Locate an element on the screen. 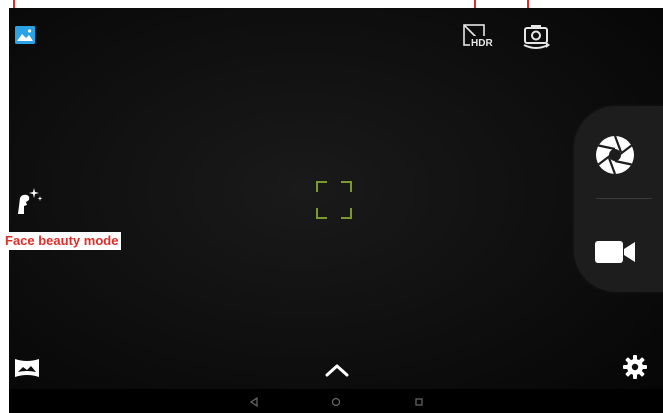 The height and width of the screenshot is (413, 663). nav-back-button is located at coordinates (254, 402).